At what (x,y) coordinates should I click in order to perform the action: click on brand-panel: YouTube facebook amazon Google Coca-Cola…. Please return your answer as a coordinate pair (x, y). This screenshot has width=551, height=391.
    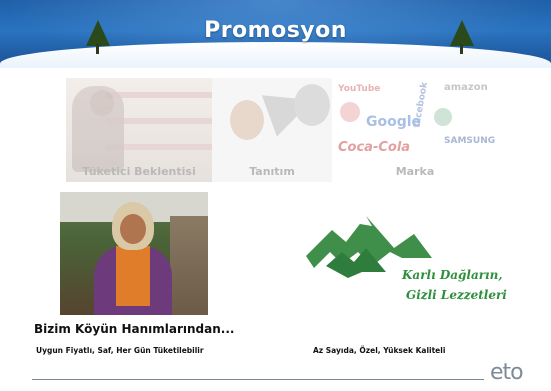
    Looking at the image, I should click on (415, 130).